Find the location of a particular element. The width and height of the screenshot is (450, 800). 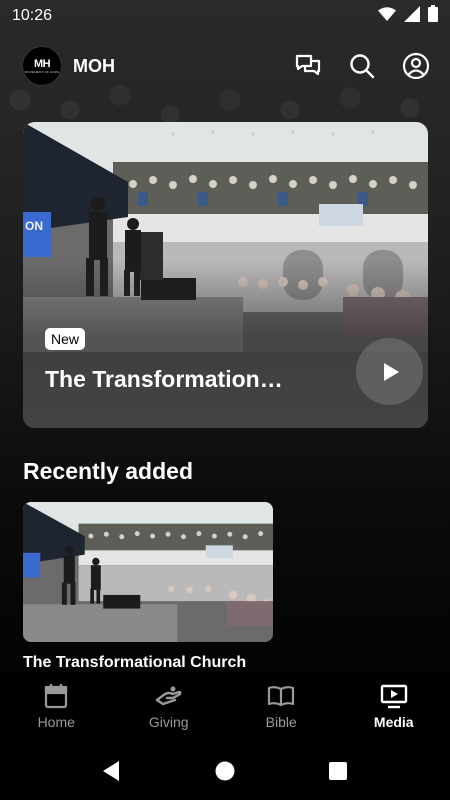

account-icon is located at coordinates (416, 66).